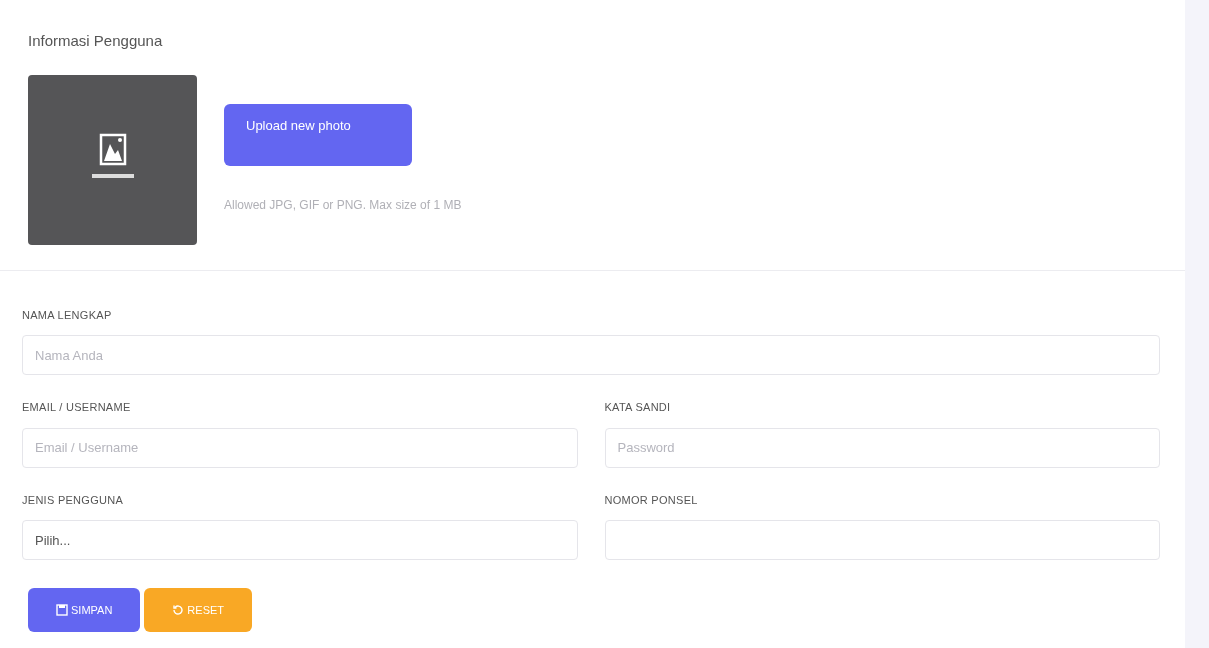  I want to click on input-field: Nama Anda, so click(591, 355).